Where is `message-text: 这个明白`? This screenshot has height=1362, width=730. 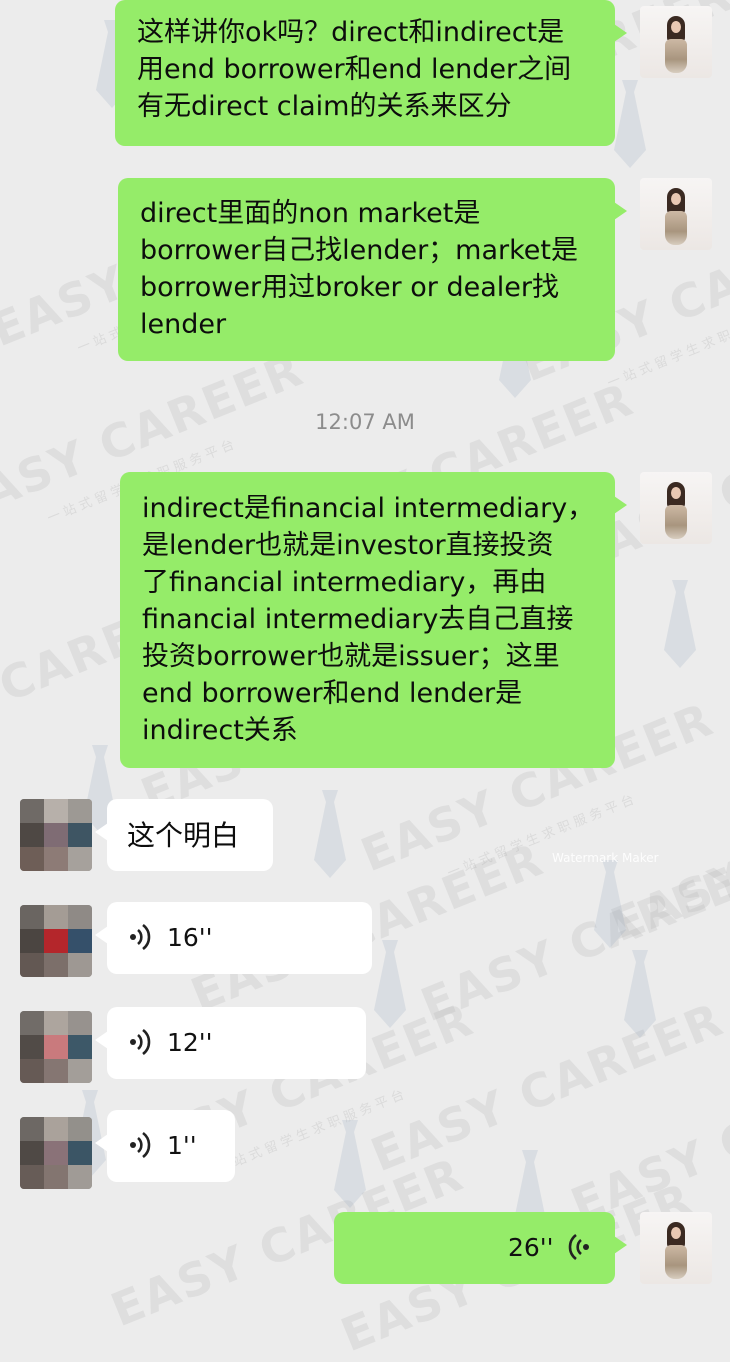 message-text: 这个明白 is located at coordinates (183, 835).